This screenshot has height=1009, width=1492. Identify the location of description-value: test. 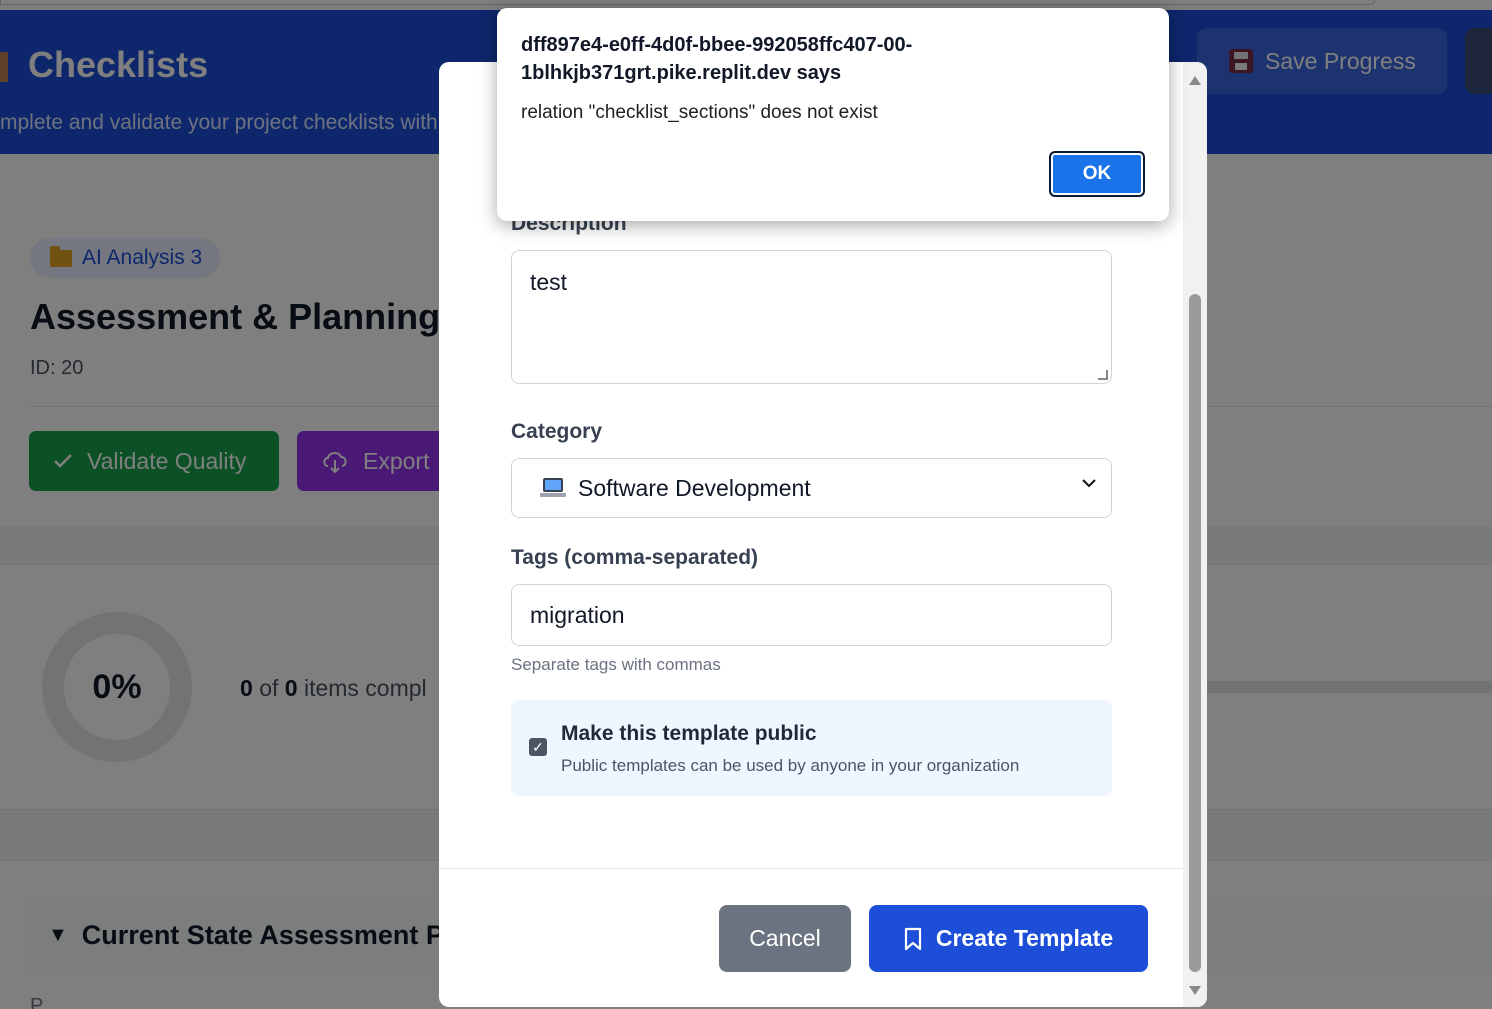
(549, 282).